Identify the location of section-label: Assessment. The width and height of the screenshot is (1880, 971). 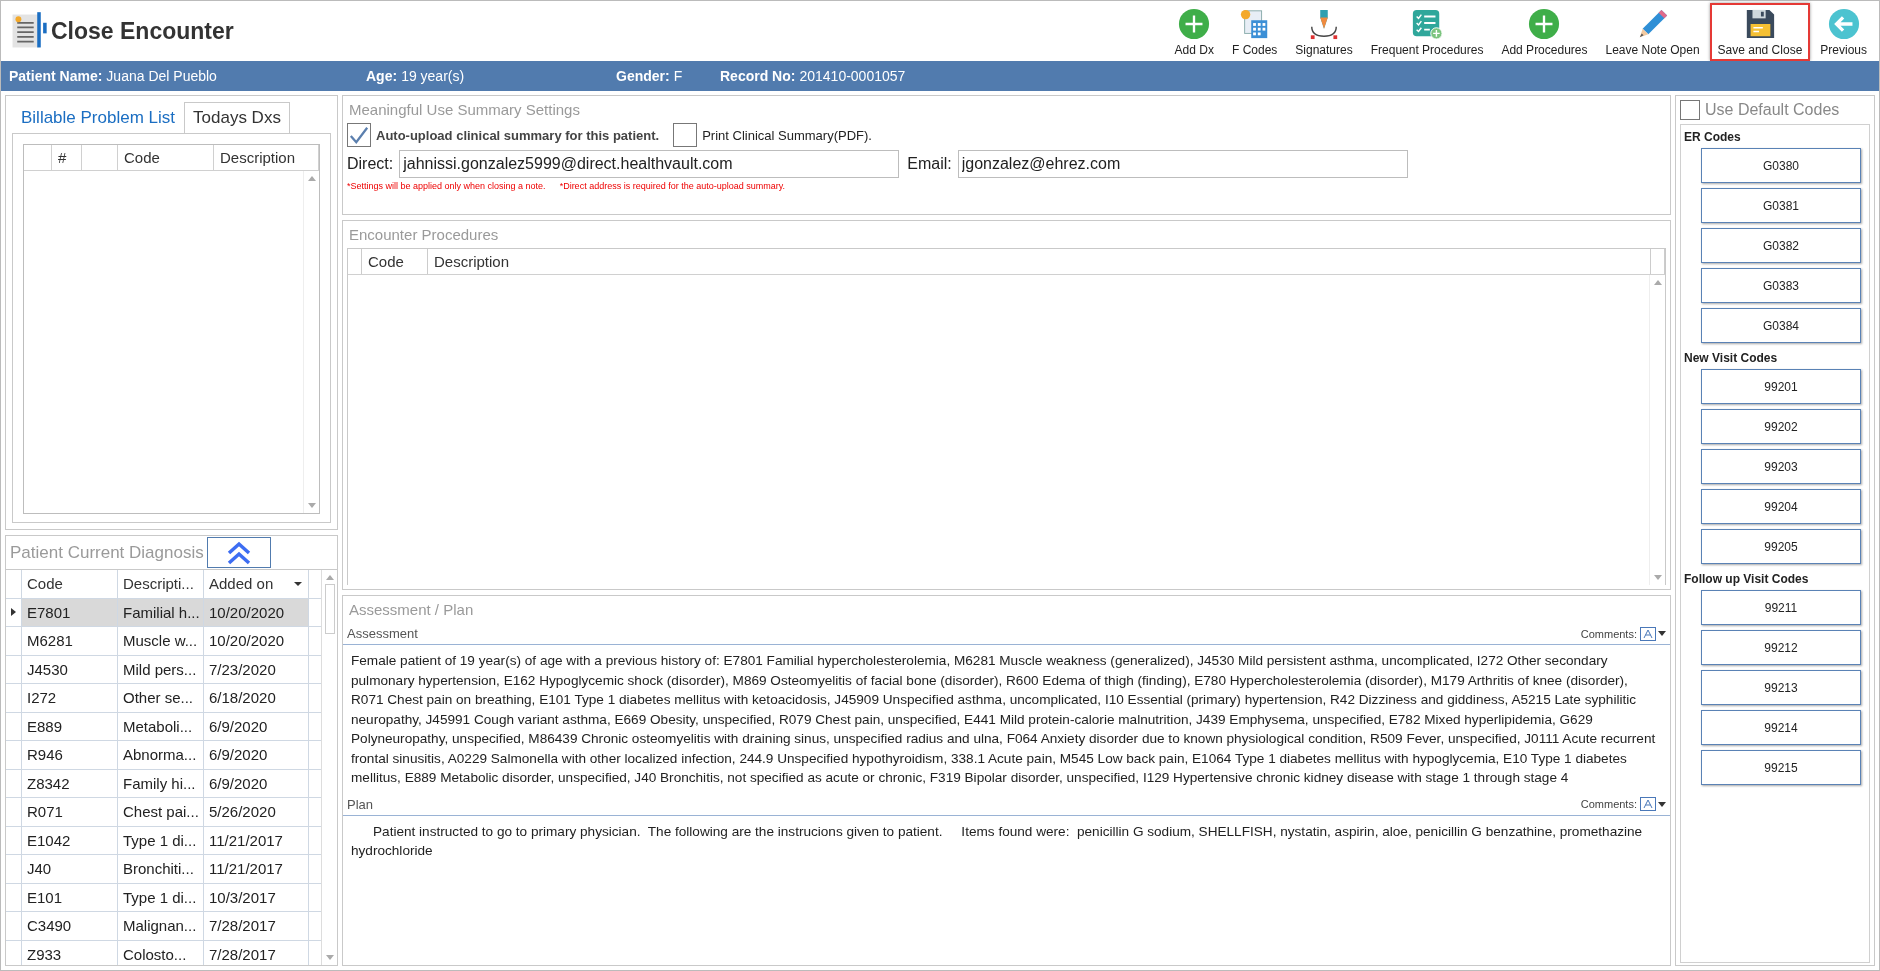
(382, 633).